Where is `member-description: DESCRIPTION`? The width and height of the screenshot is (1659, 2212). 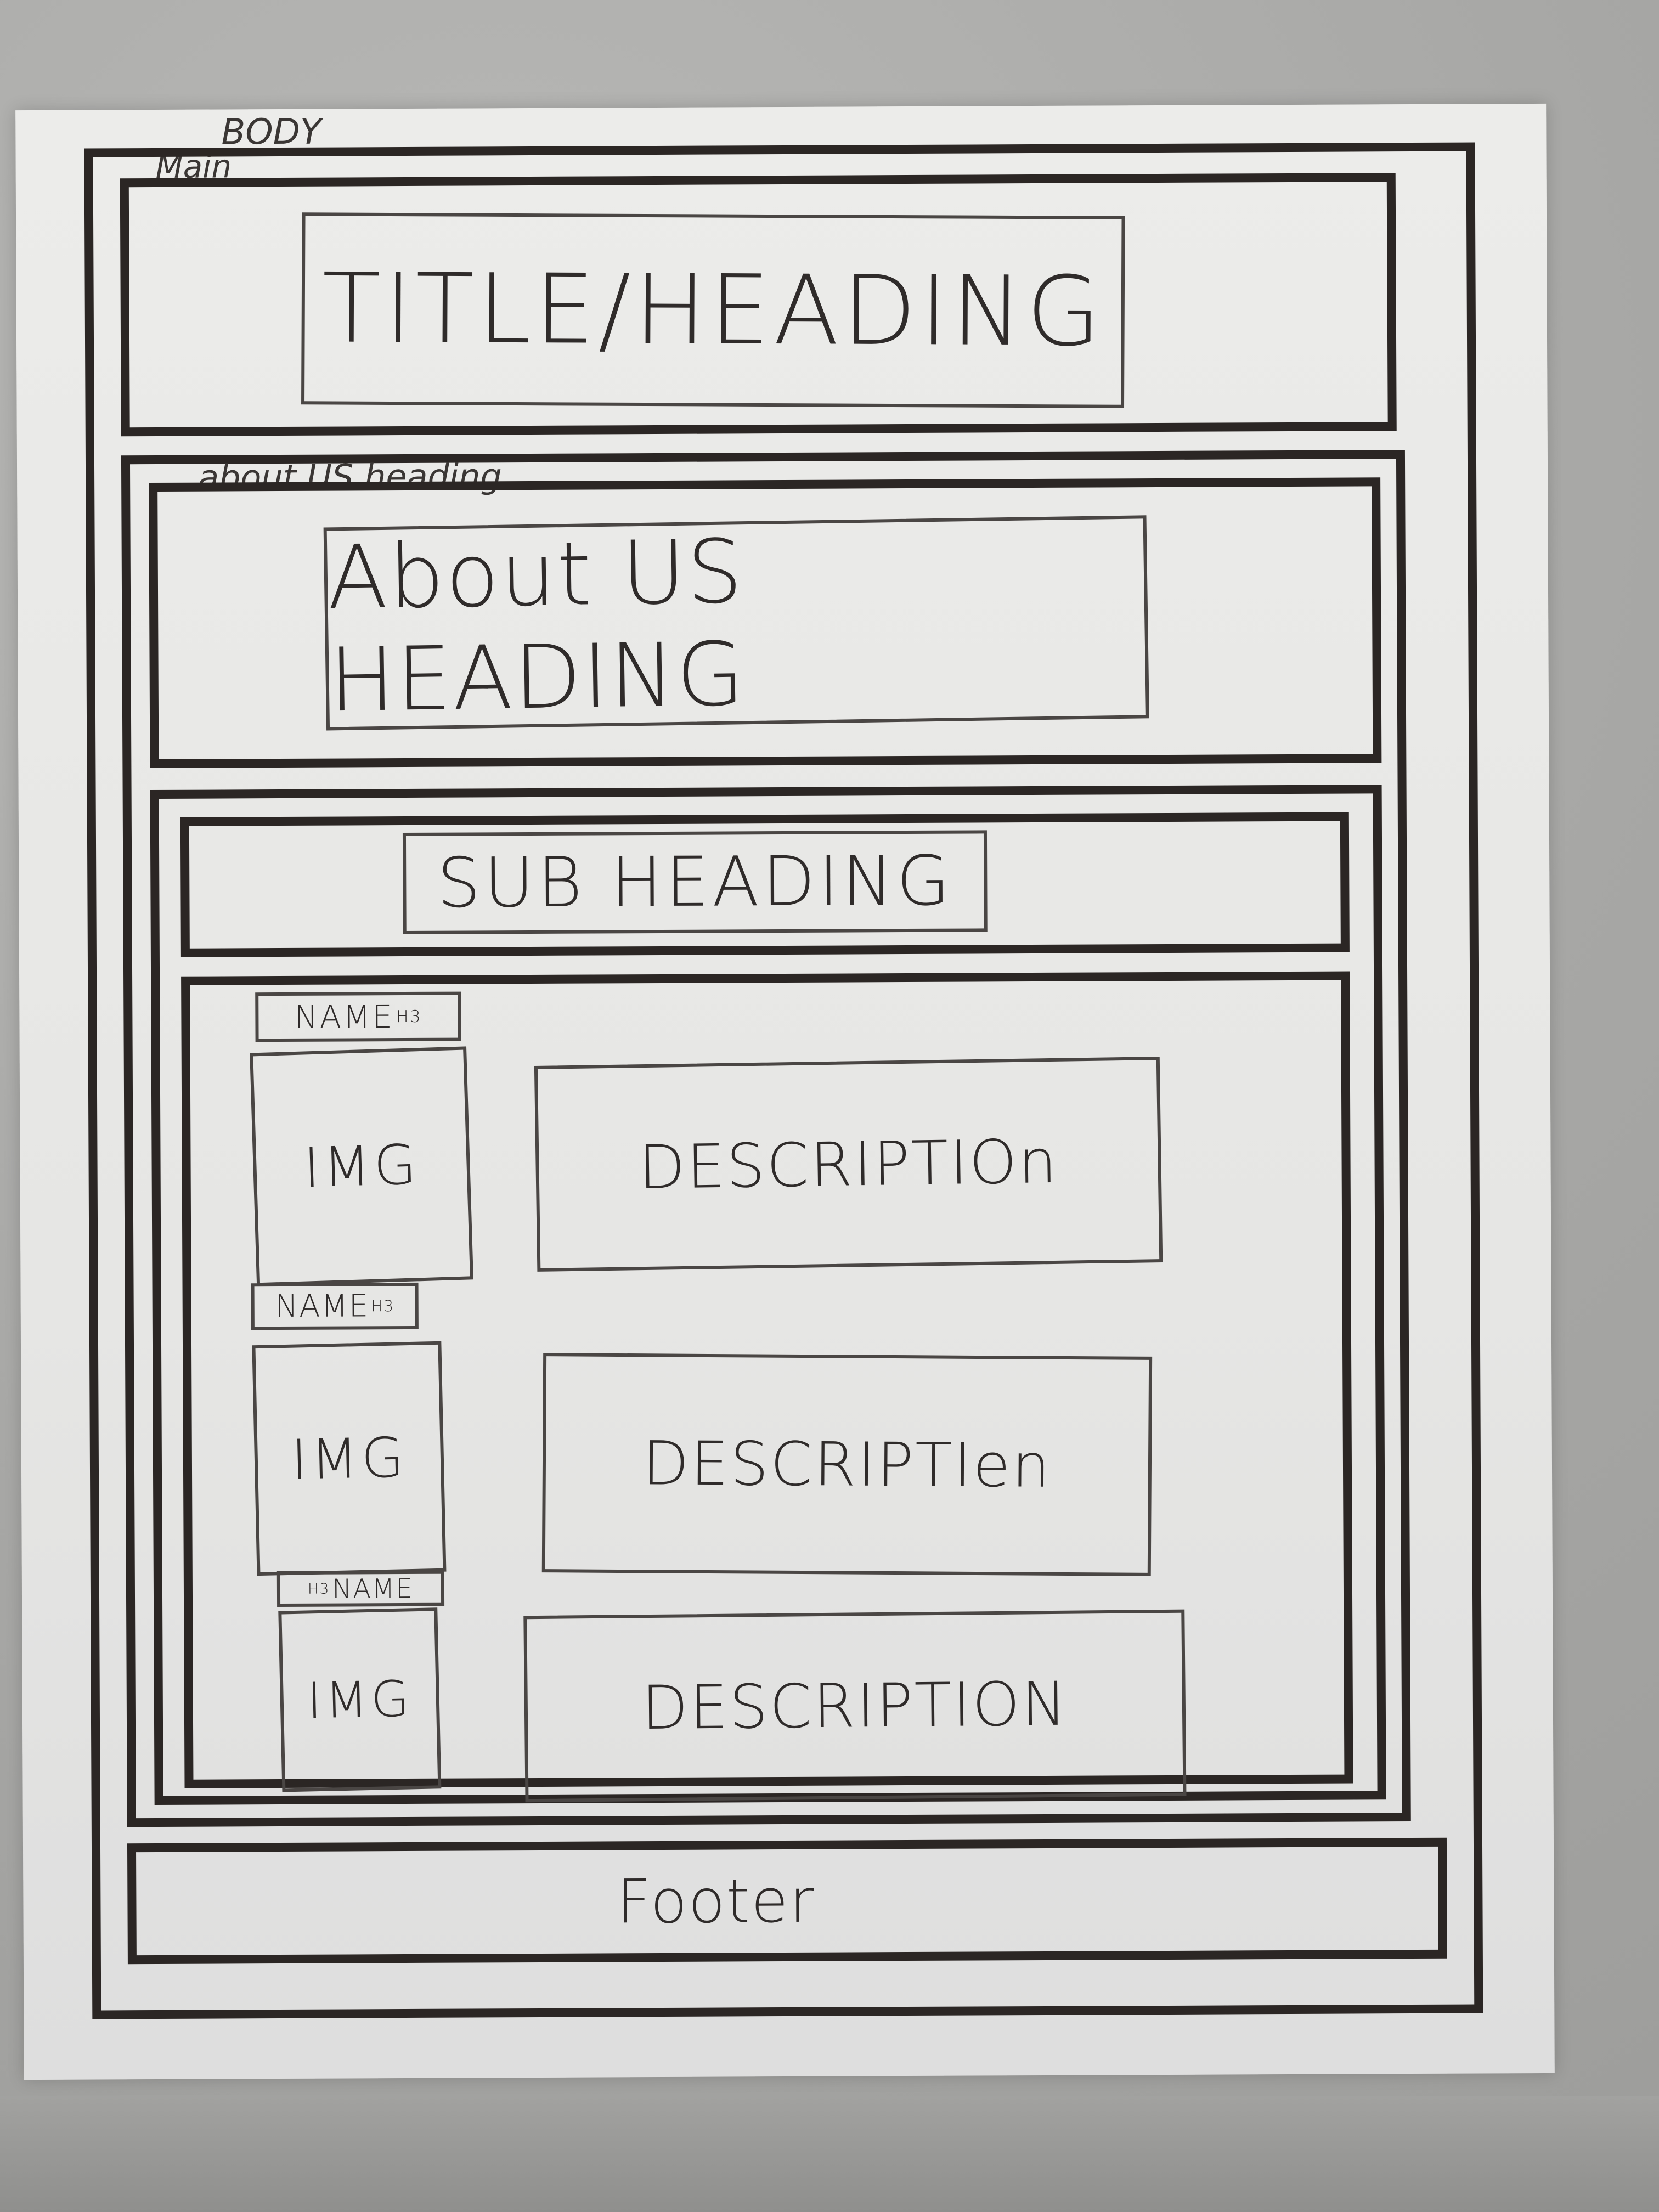 member-description: DESCRIPTION is located at coordinates (855, 1706).